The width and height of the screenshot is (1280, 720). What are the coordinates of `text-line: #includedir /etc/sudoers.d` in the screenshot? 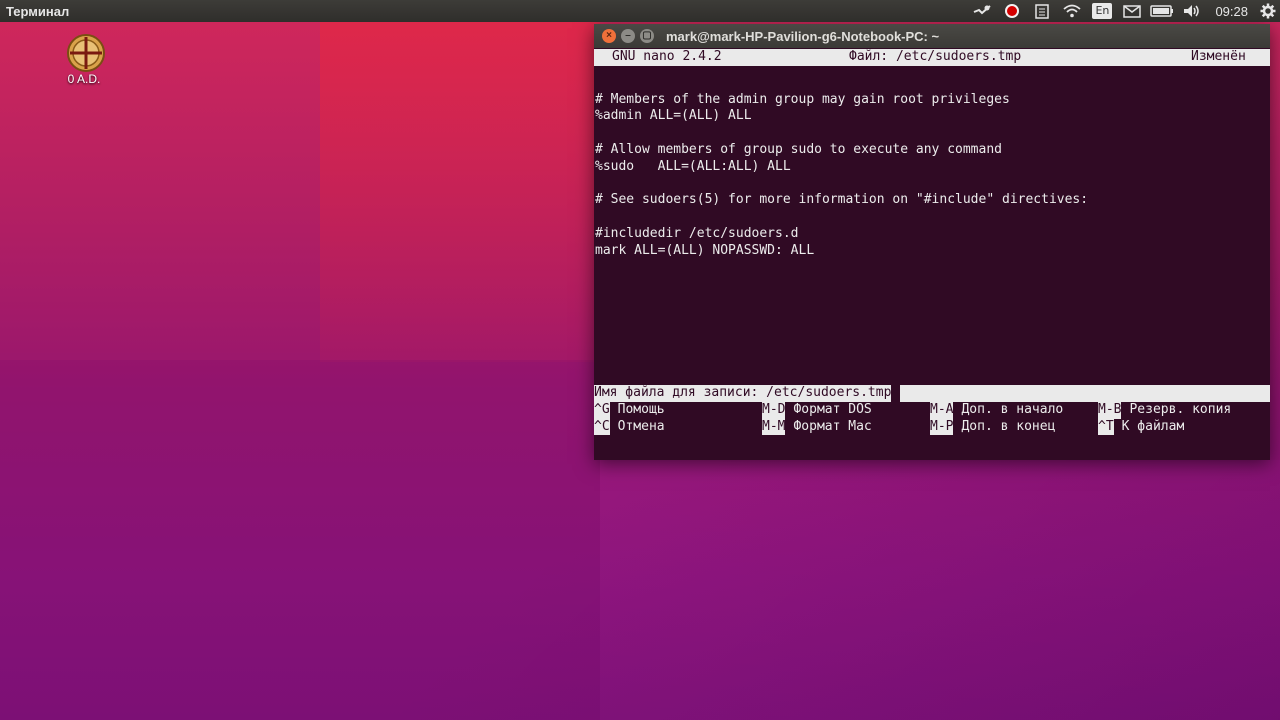 It's located at (697, 233).